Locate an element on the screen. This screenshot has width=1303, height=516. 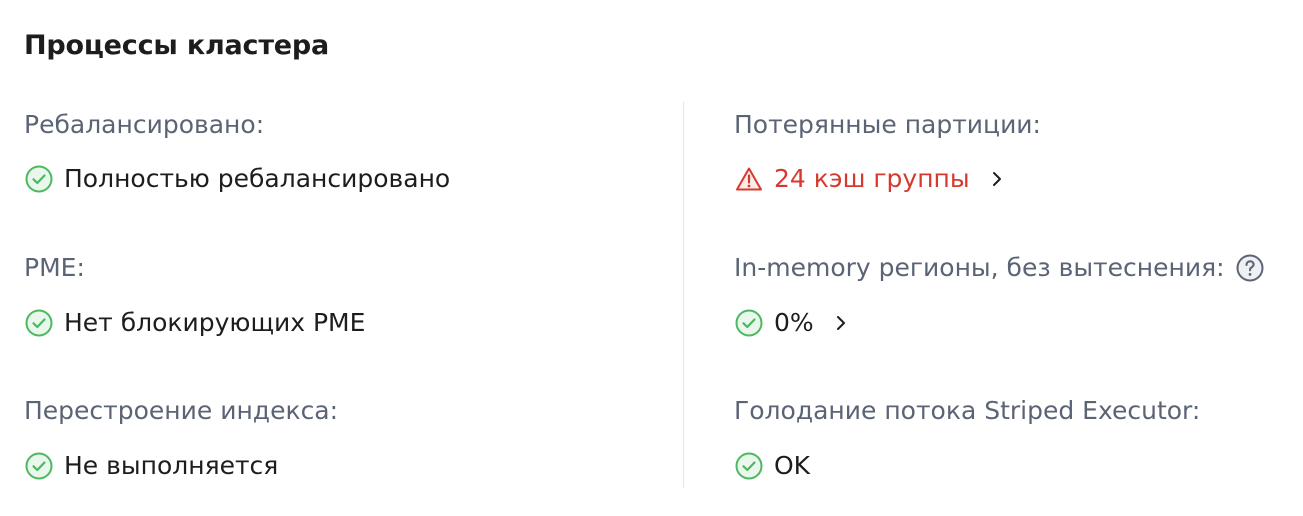
index-rebuild-status: Не выполняется is located at coordinates (151, 466).